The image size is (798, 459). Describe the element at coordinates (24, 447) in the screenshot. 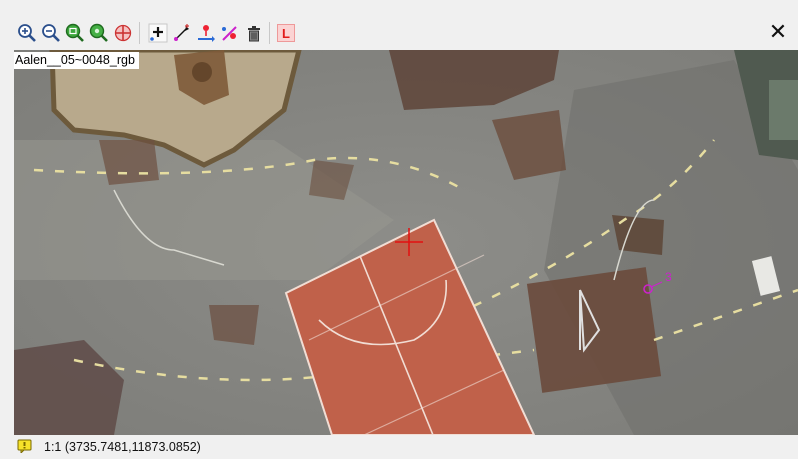

I see `status-note-icon` at that location.